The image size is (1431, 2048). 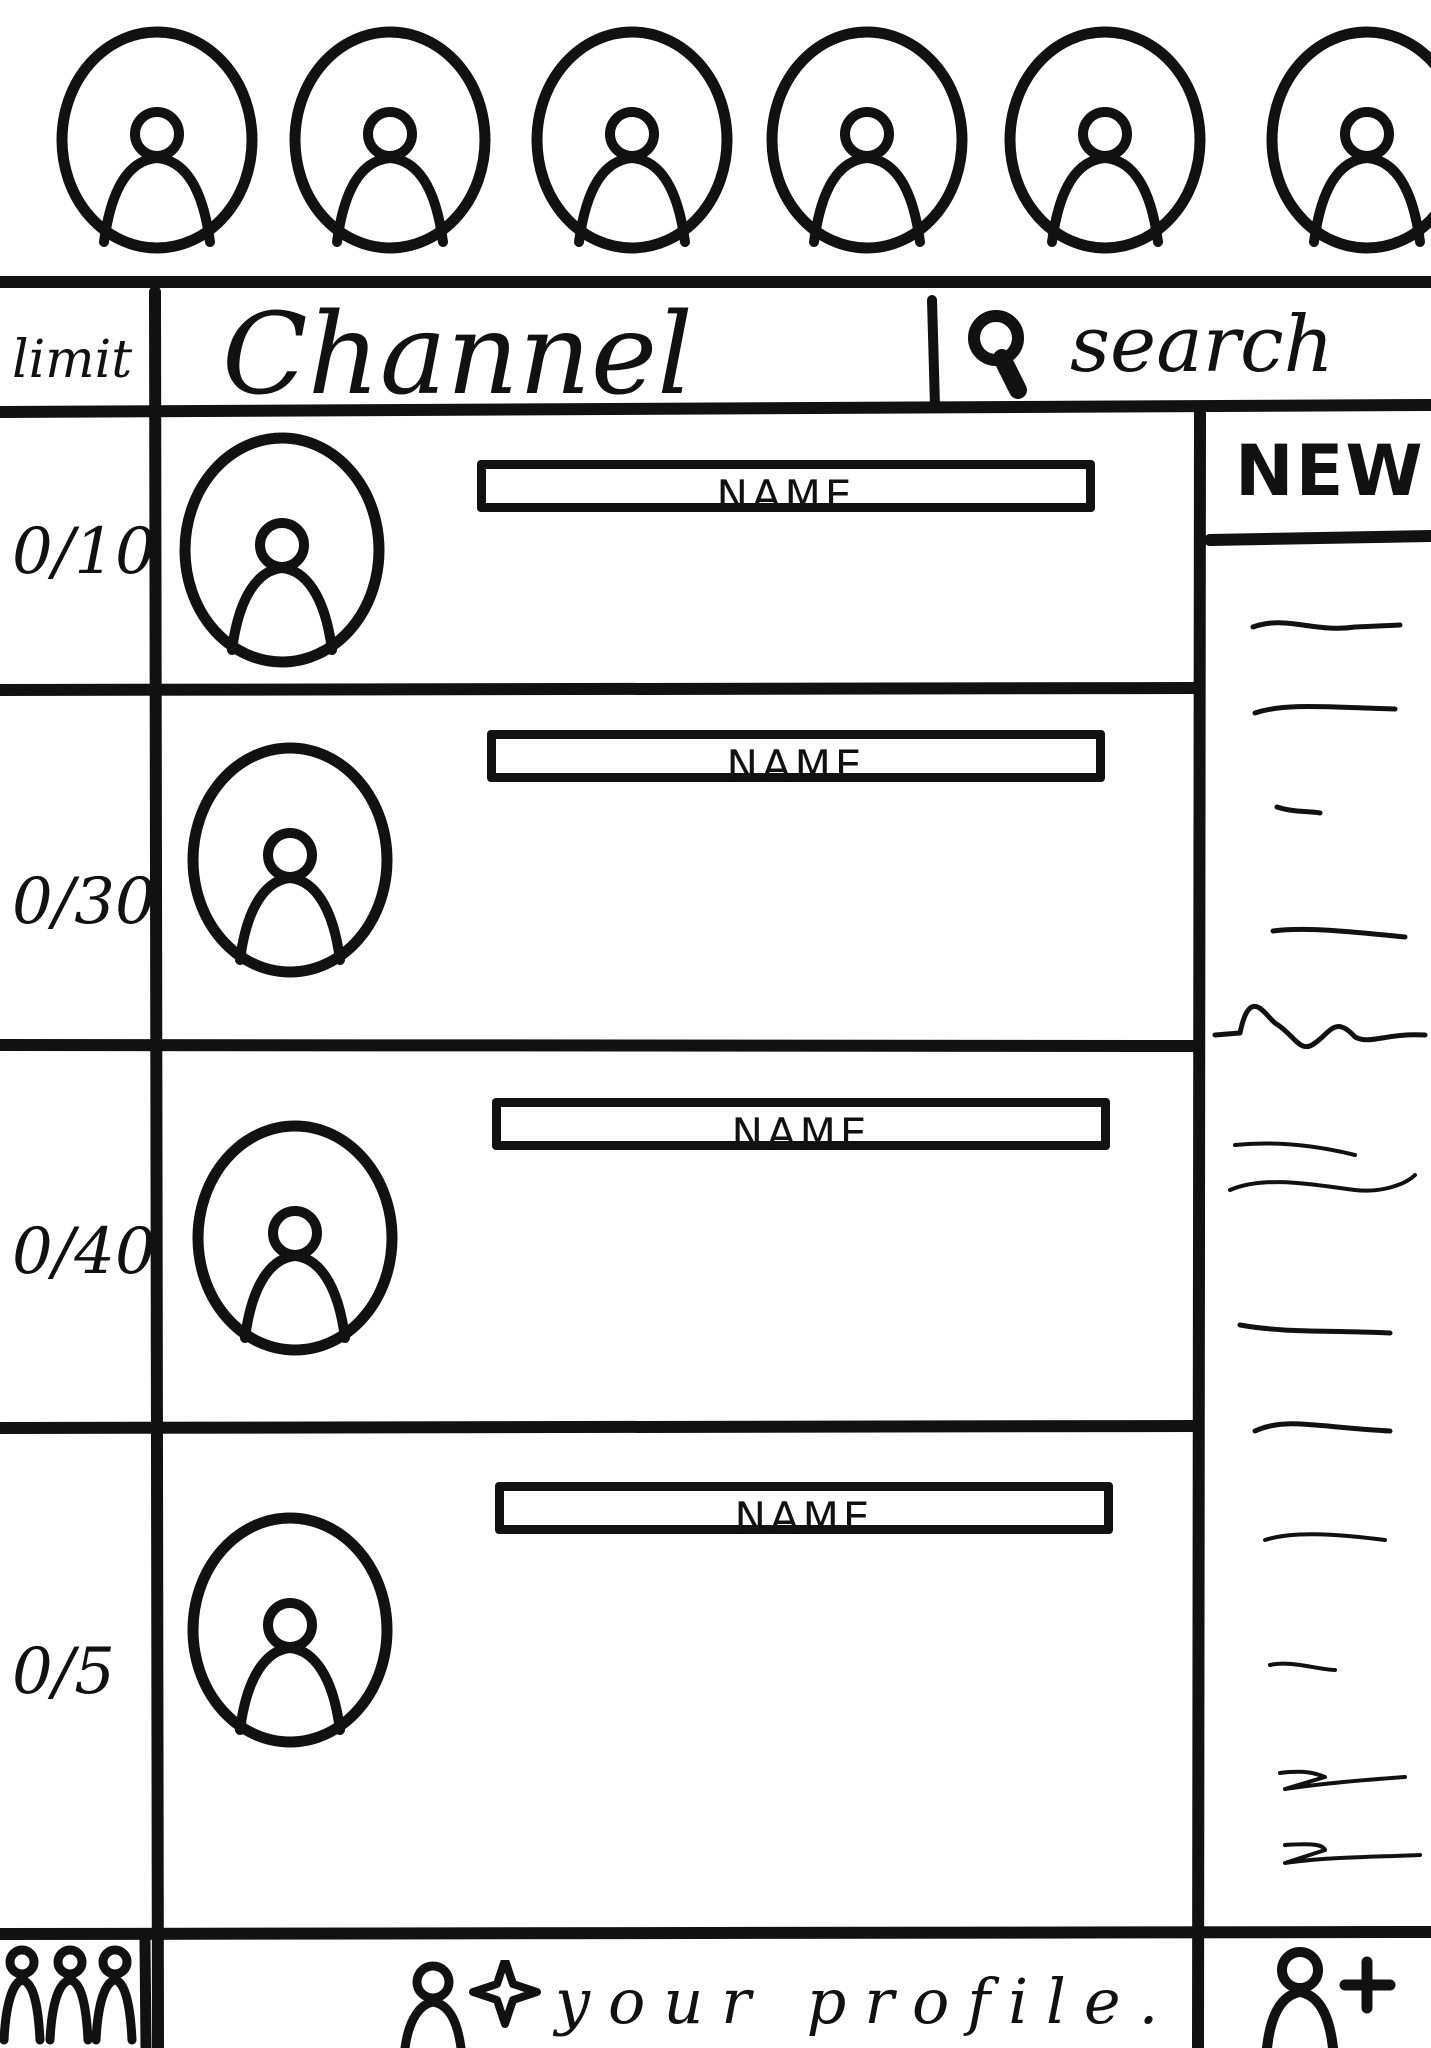 What do you see at coordinates (1202, 345) in the screenshot?
I see `search-label: search` at bounding box center [1202, 345].